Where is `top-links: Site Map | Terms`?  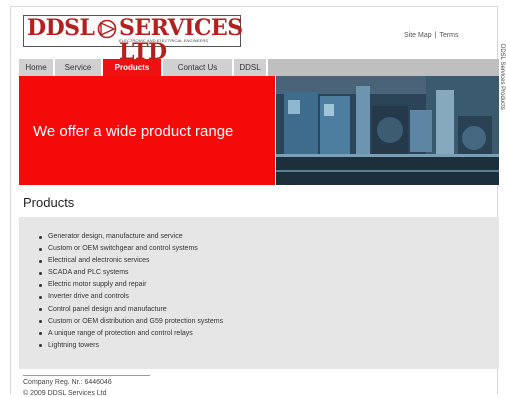
top-links: Site Map | Terms is located at coordinates (431, 35).